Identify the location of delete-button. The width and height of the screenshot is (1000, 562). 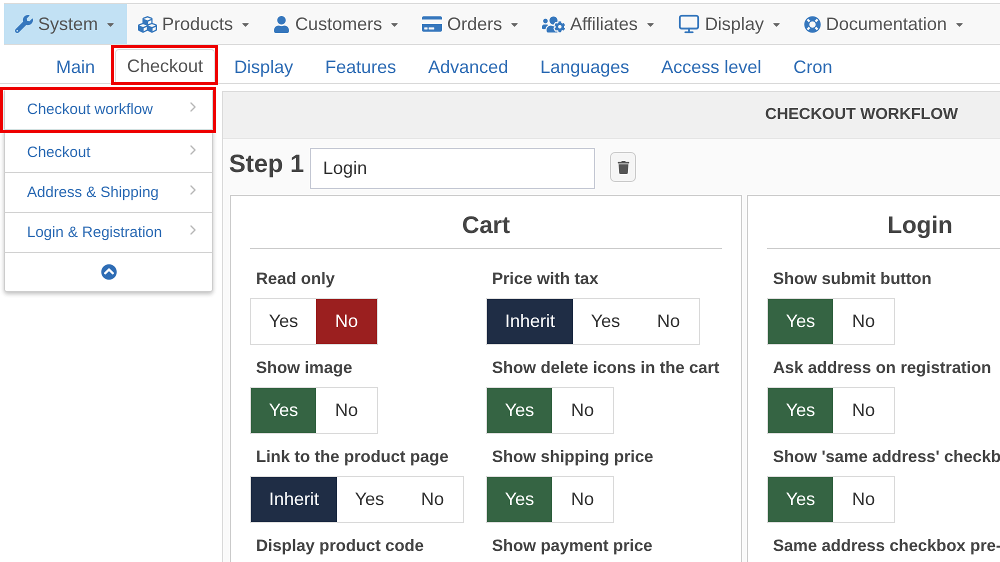
(623, 167).